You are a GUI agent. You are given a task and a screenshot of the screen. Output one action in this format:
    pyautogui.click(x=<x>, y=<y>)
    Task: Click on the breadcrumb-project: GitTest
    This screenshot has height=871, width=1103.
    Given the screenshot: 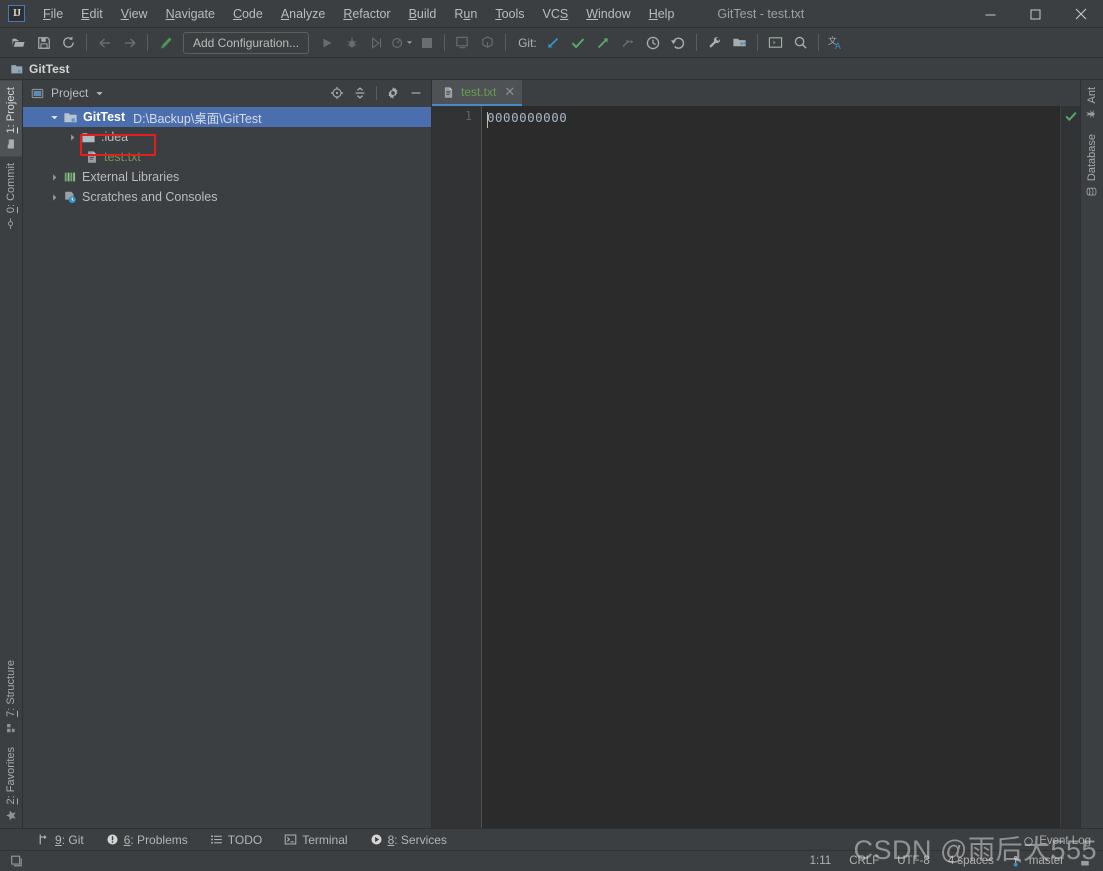 What is the action you would take?
    pyautogui.click(x=39, y=69)
    